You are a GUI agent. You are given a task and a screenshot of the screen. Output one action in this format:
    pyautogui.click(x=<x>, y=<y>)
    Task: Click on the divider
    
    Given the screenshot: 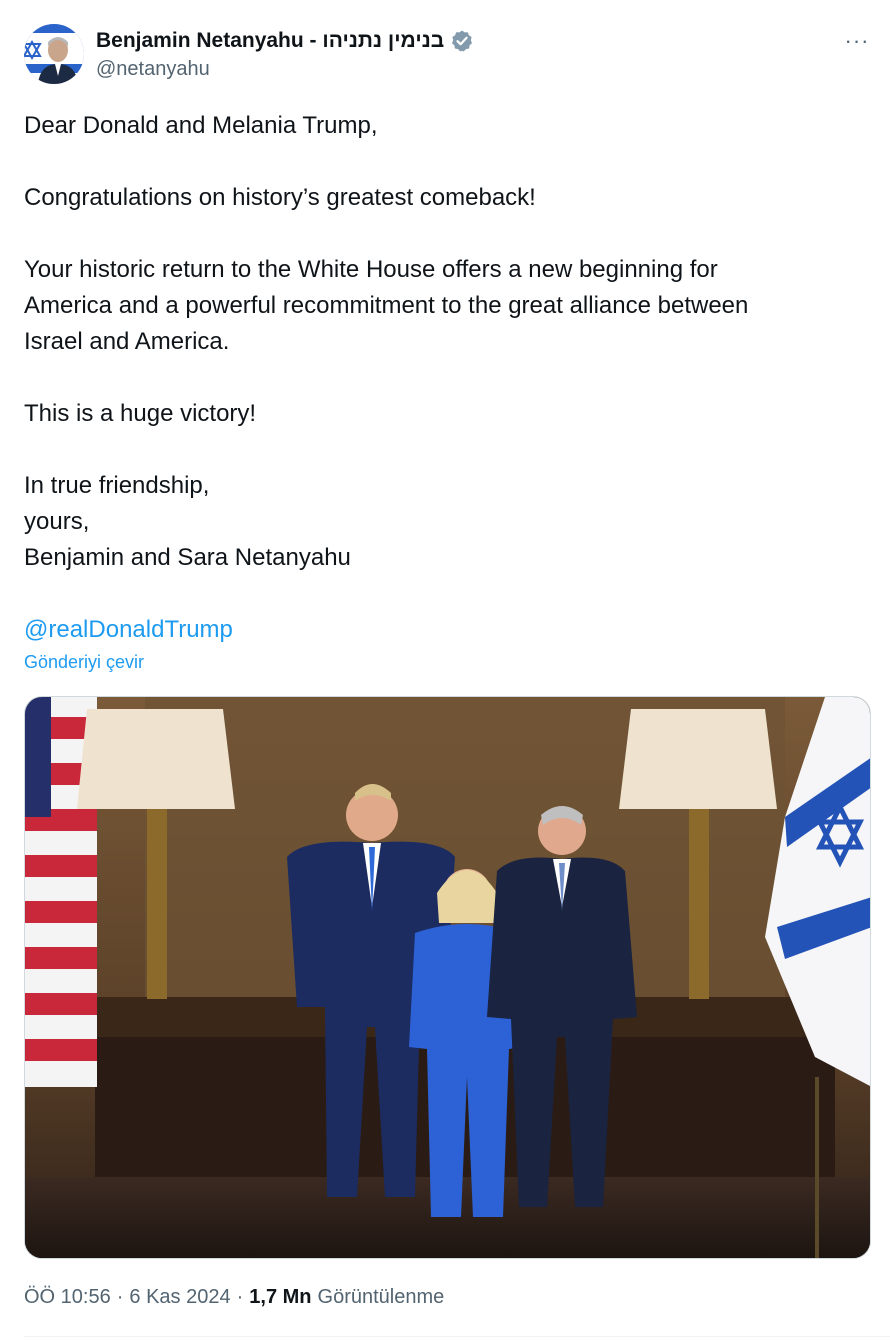 What is the action you would take?
    pyautogui.click(x=457, y=1336)
    